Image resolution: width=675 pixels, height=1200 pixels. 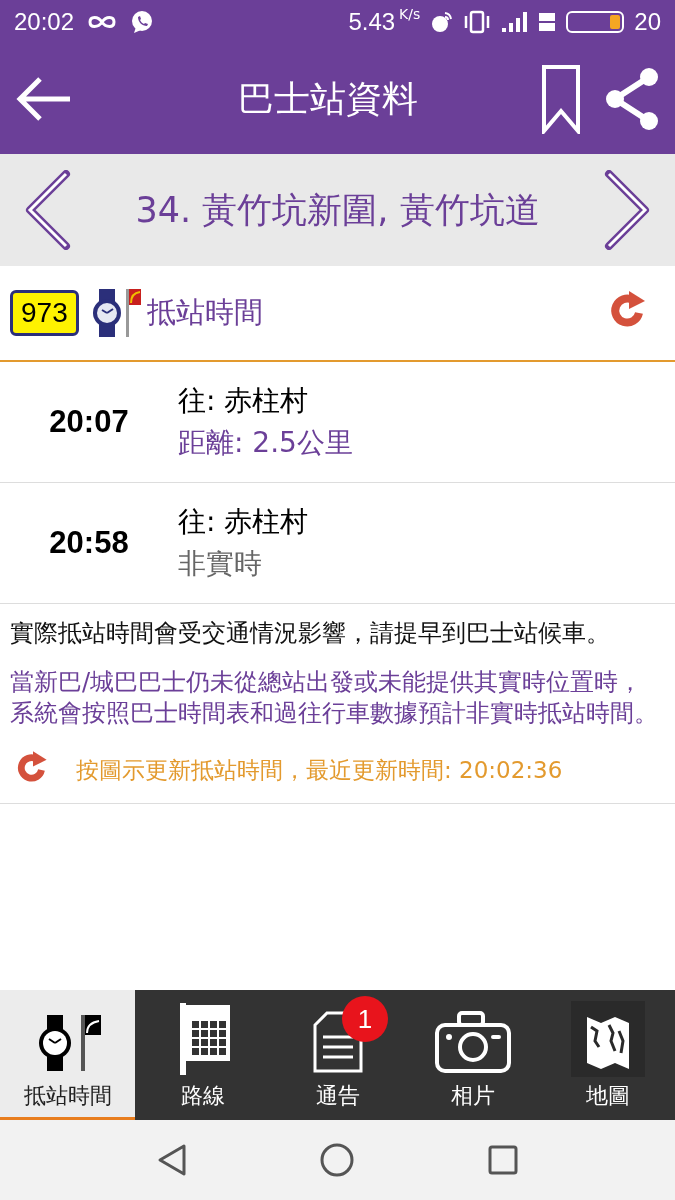 What do you see at coordinates (116, 313) in the screenshot?
I see `watch-flag-icon` at bounding box center [116, 313].